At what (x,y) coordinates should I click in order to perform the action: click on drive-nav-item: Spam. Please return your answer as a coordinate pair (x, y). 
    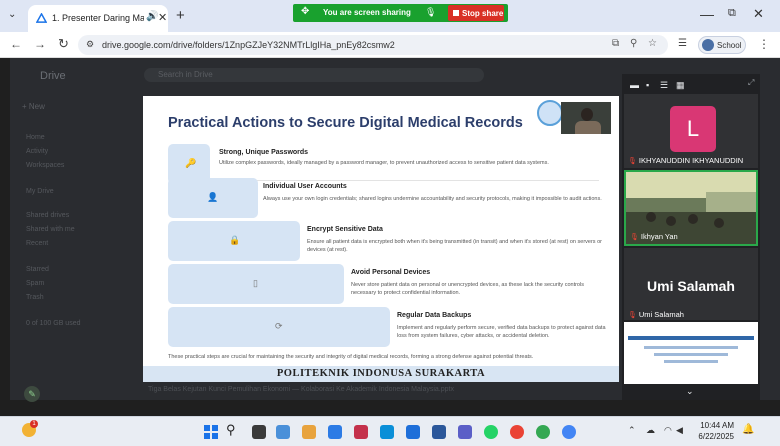
    Looking at the image, I should click on (35, 283).